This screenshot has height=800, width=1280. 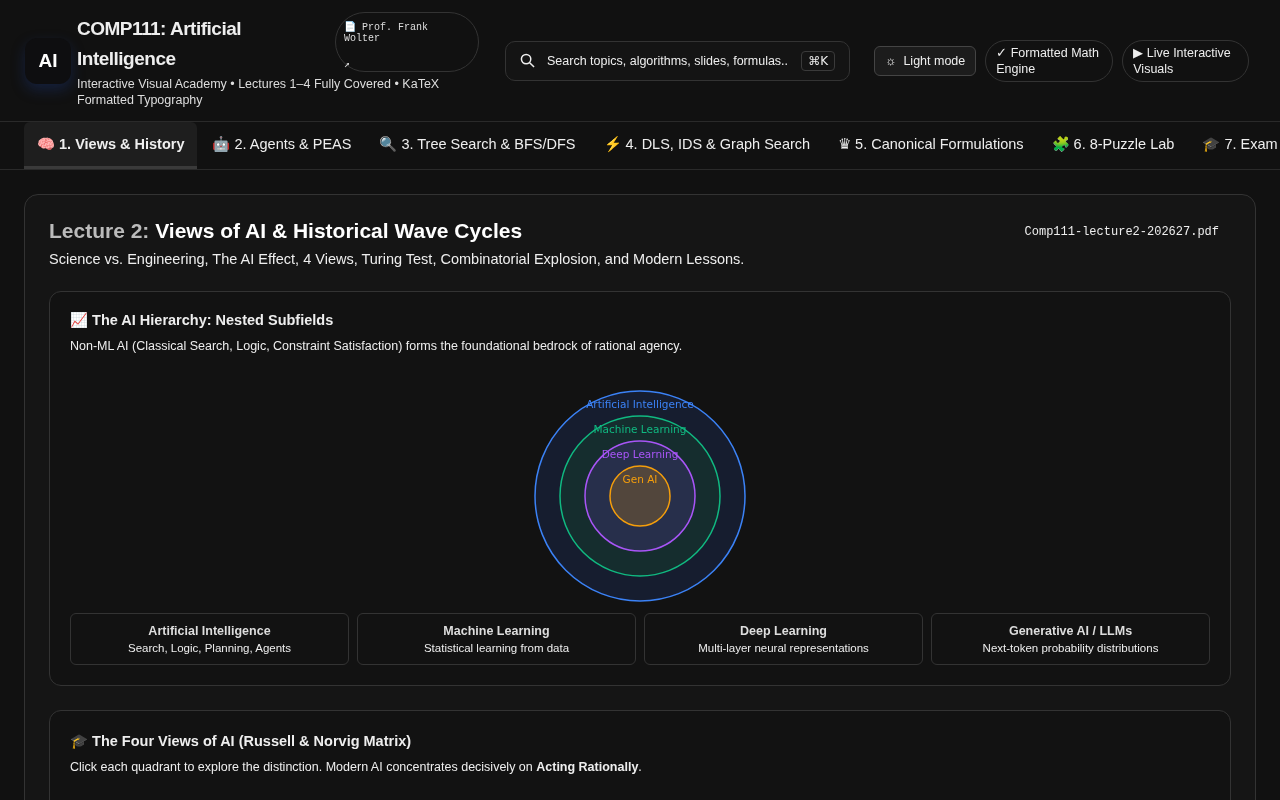 I want to click on app-title: COMP111: Artificial Intelligence, so click(x=160, y=43).